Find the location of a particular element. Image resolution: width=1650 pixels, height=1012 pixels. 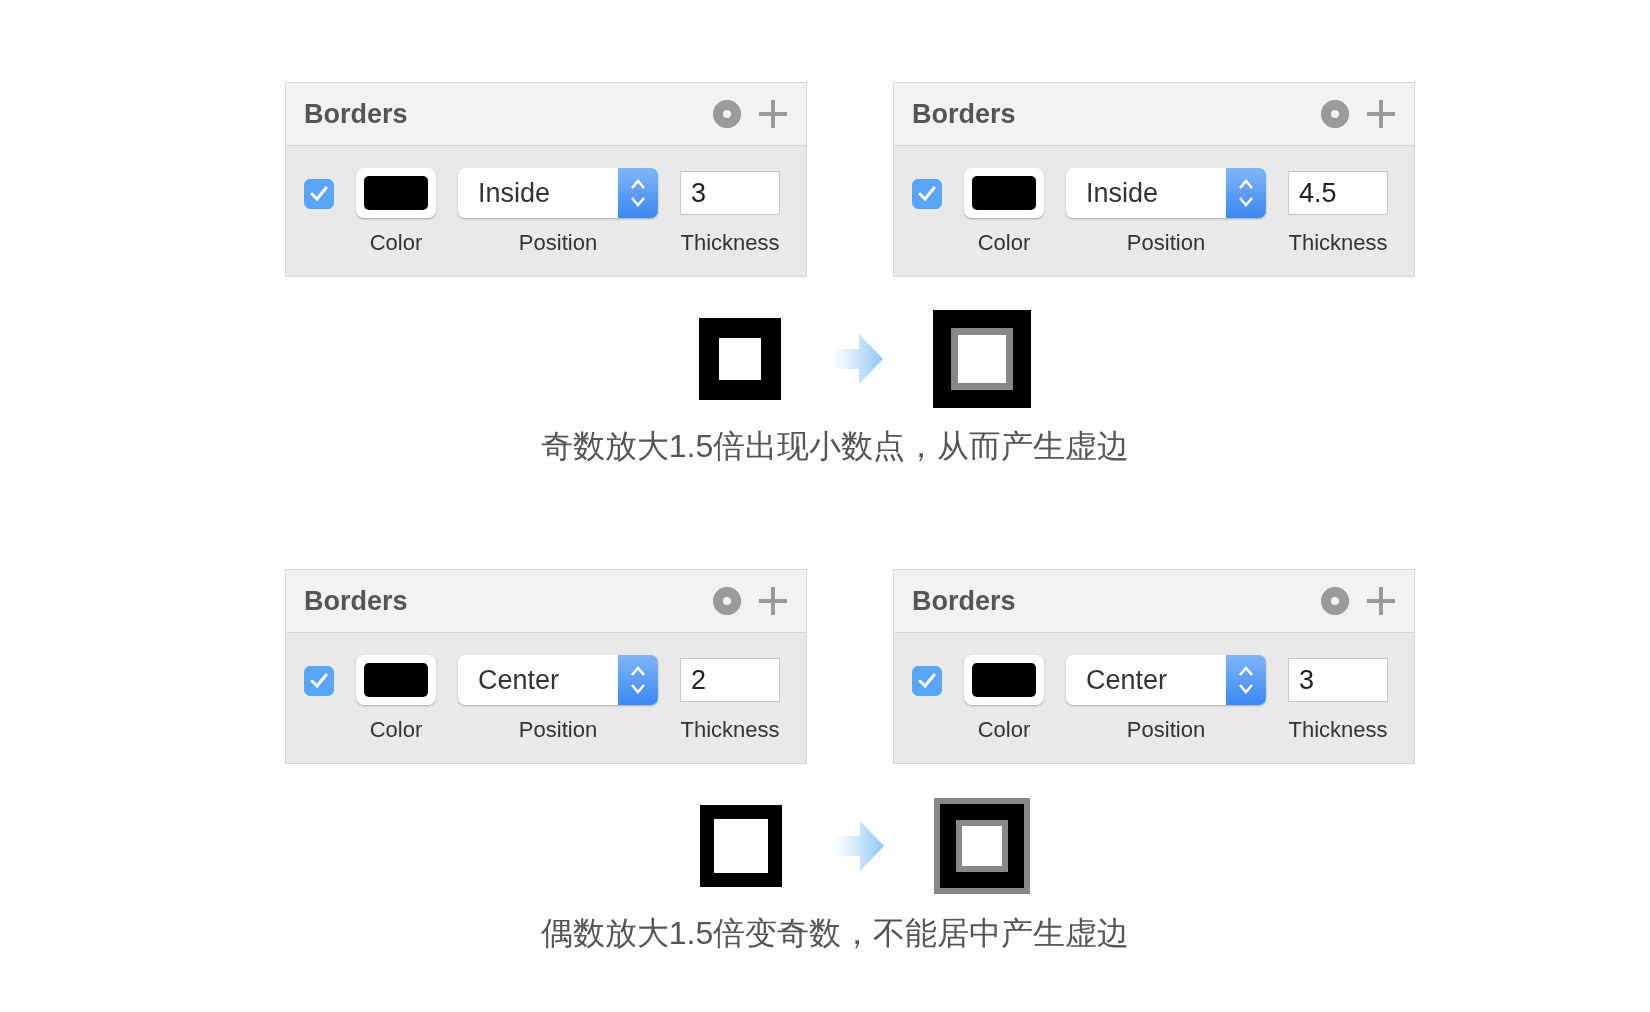

thickness-field: 4.5 is located at coordinates (1338, 193).